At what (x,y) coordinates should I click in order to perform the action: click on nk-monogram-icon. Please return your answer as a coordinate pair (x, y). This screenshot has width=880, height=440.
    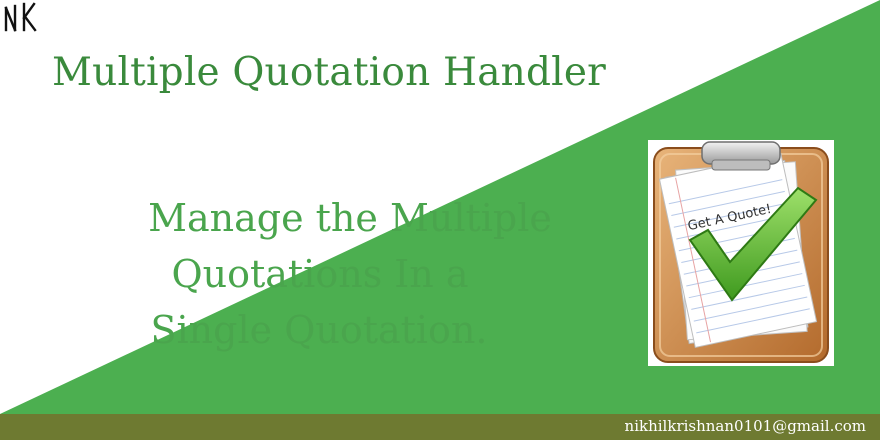
    Looking at the image, I should click on (20, 17).